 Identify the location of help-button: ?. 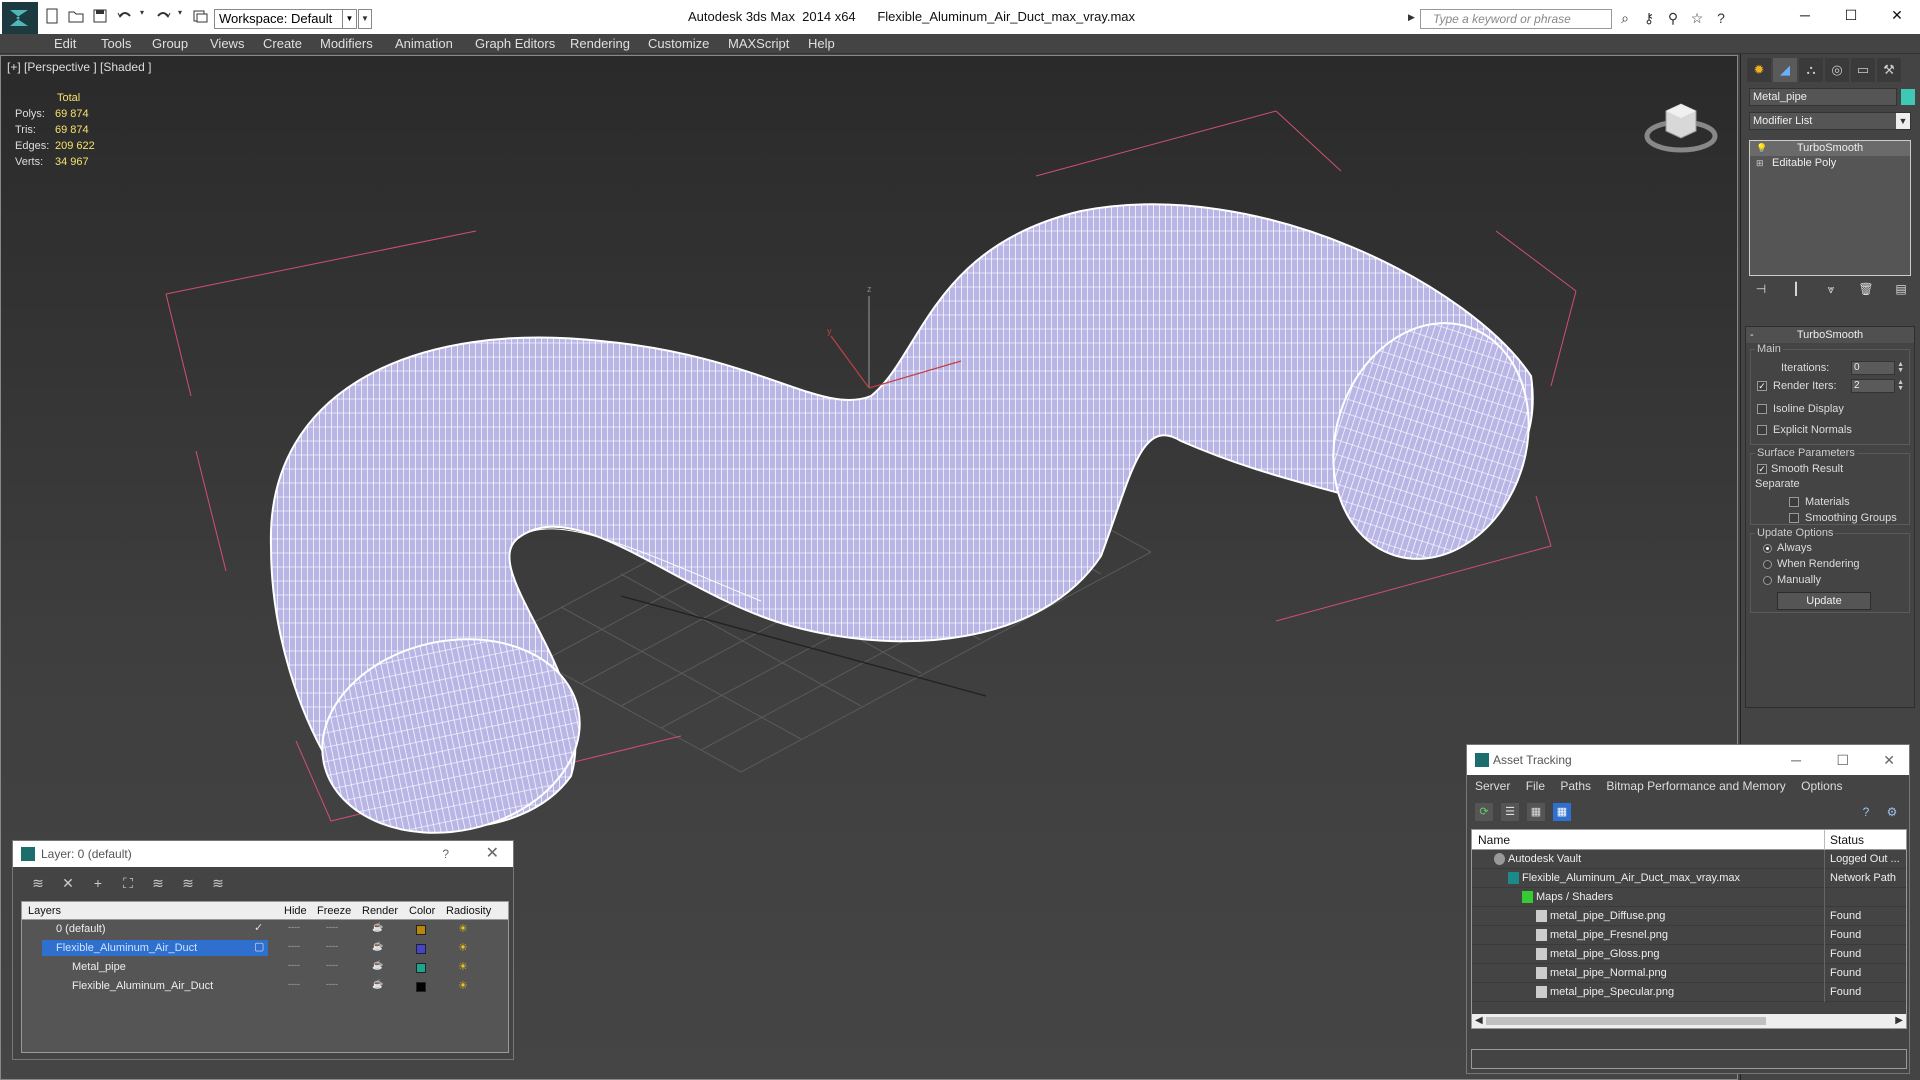
(445, 854).